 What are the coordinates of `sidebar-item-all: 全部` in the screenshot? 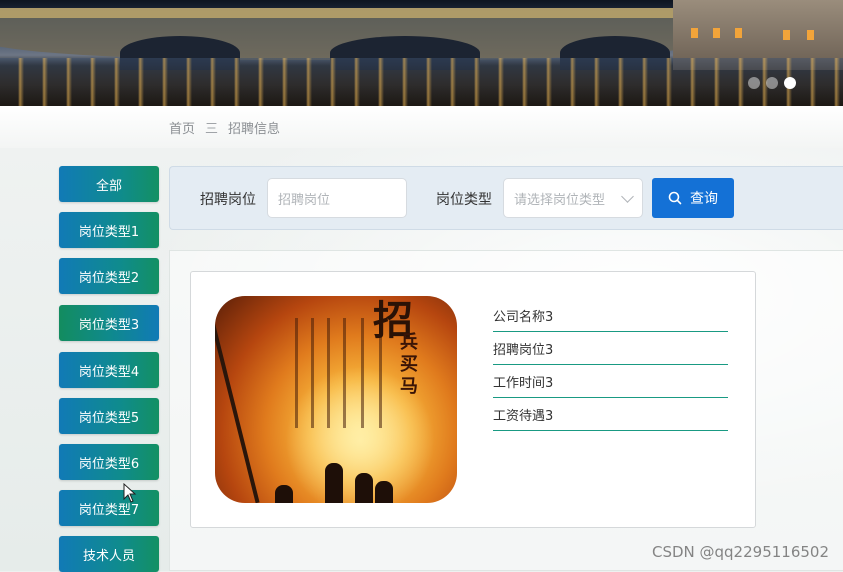 It's located at (109, 184).